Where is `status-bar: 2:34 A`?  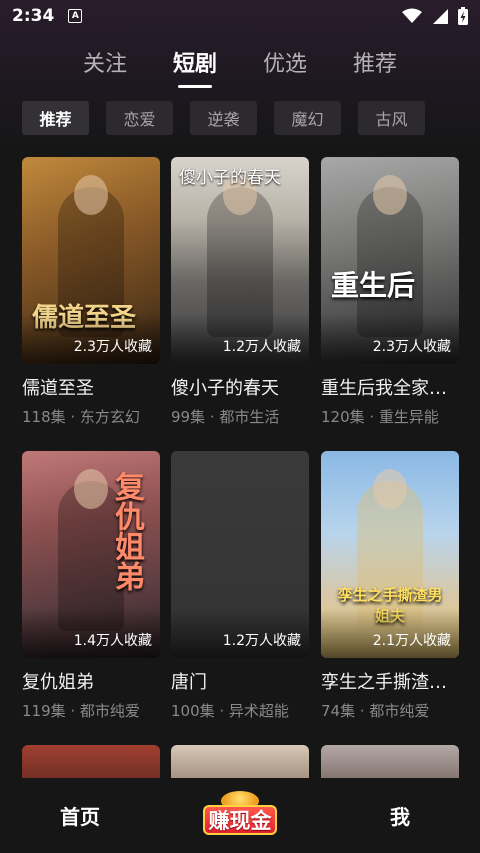
status-bar: 2:34 A is located at coordinates (240, 16).